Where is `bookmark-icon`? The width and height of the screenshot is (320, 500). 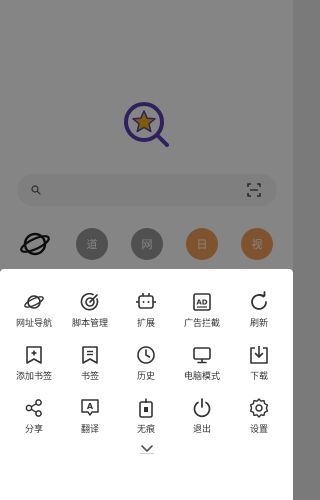
bookmark-icon is located at coordinates (90, 355).